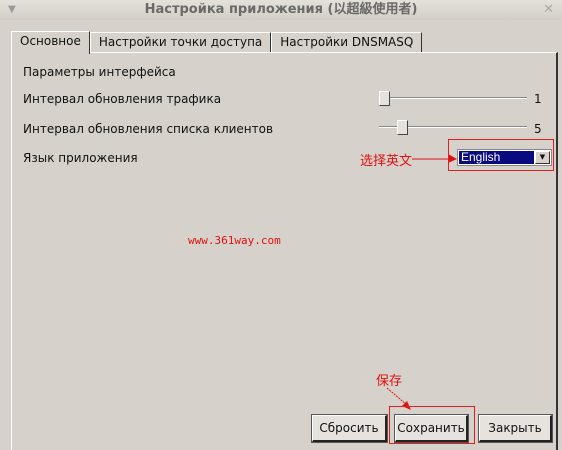 This screenshot has width=562, height=450. Describe the element at coordinates (234, 240) in the screenshot. I see `watermark: www.361way.com` at that location.